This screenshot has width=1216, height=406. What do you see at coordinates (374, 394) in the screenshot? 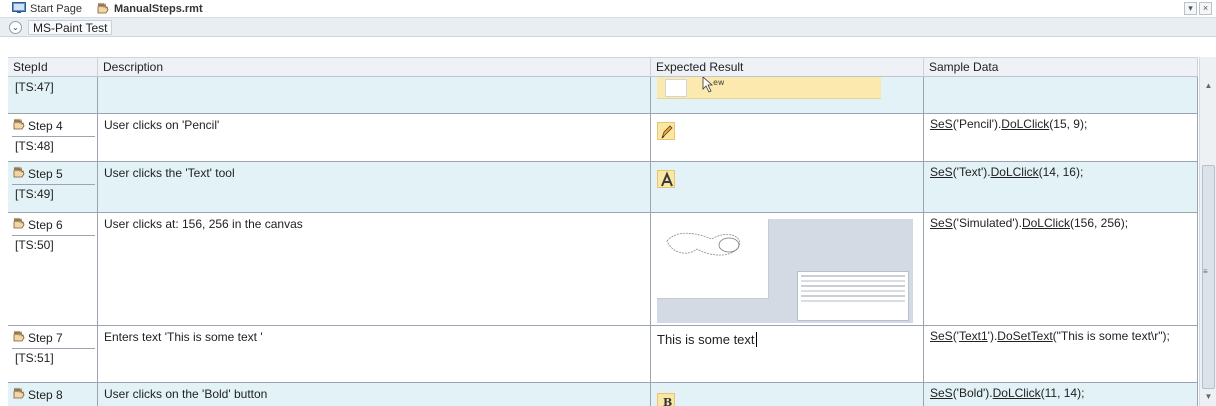
I see `description-cell: User clicks on the 'Bold' button` at bounding box center [374, 394].